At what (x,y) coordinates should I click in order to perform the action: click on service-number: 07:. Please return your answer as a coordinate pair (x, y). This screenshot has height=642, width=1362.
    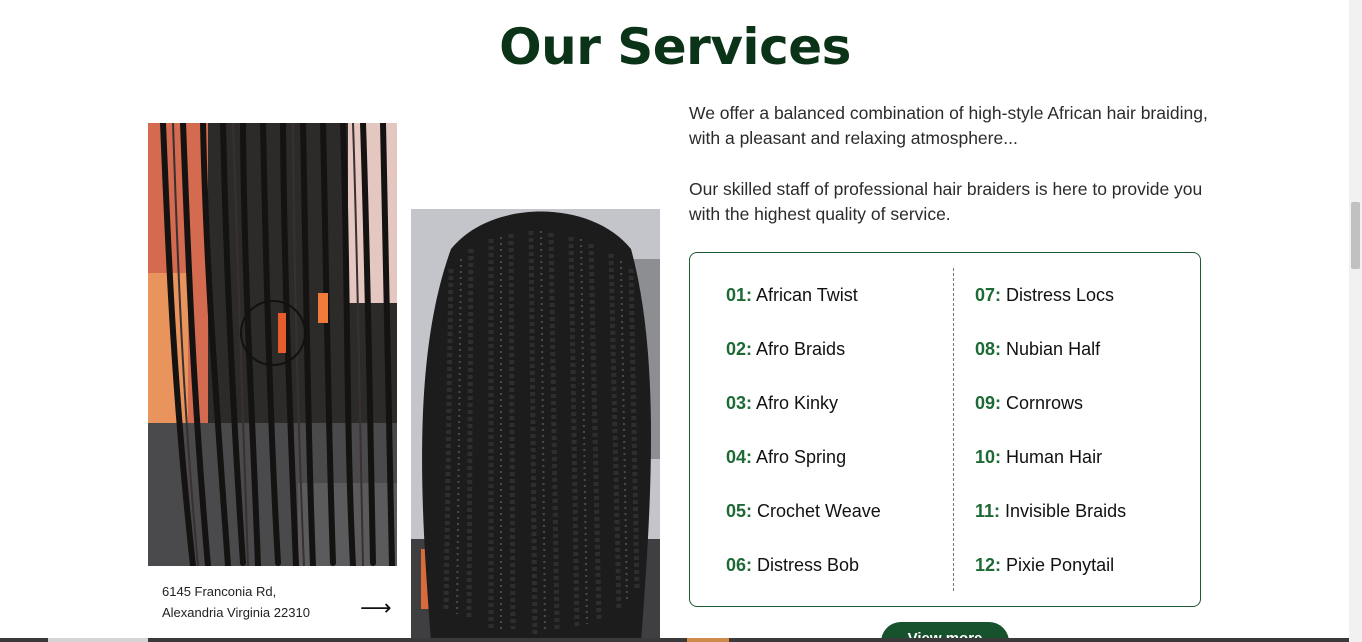
    Looking at the image, I should click on (988, 295).